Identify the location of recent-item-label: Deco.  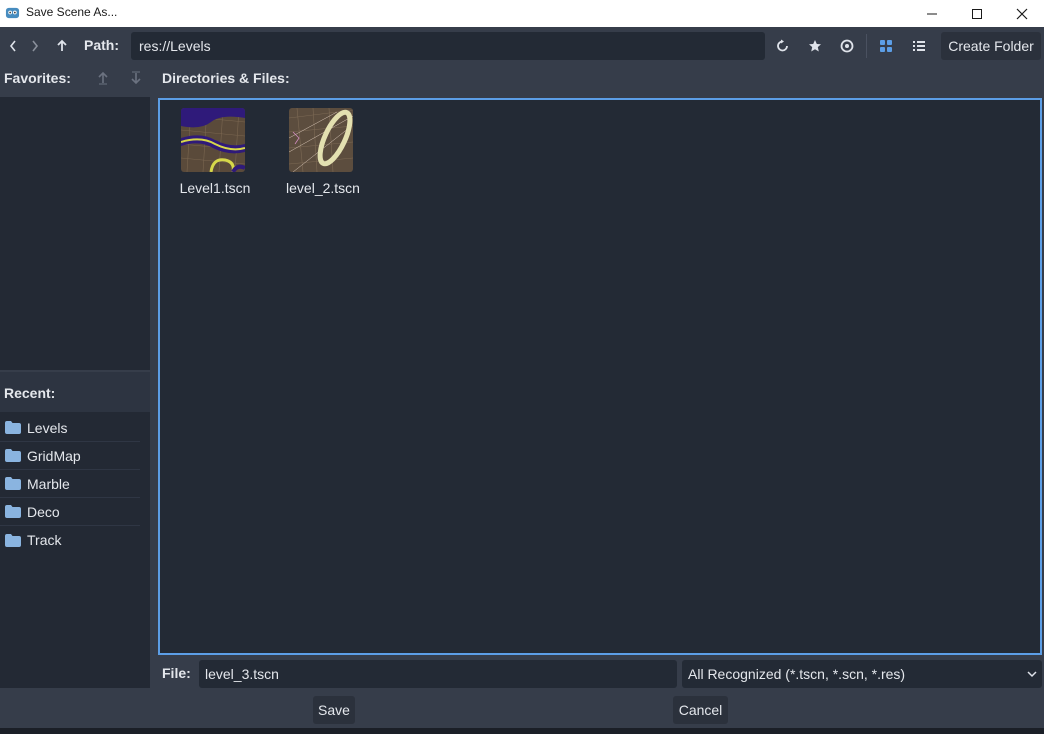
(43, 511).